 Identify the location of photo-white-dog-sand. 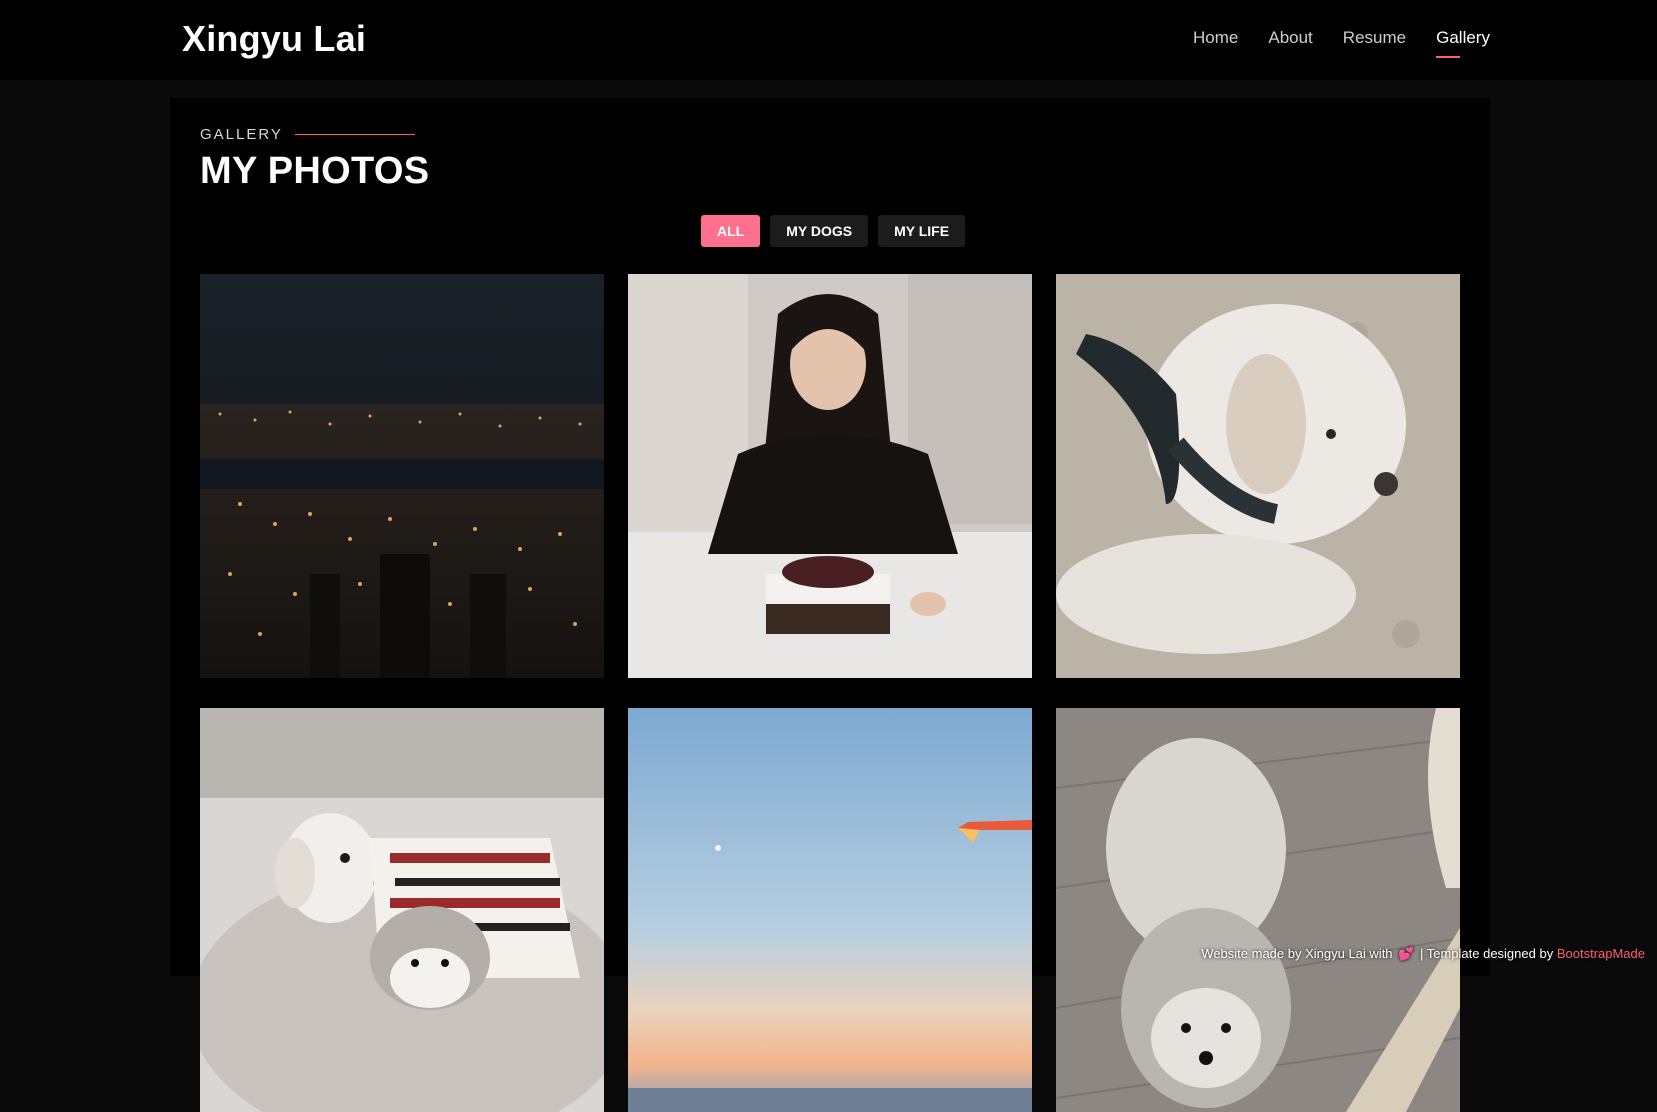
(1258, 476).